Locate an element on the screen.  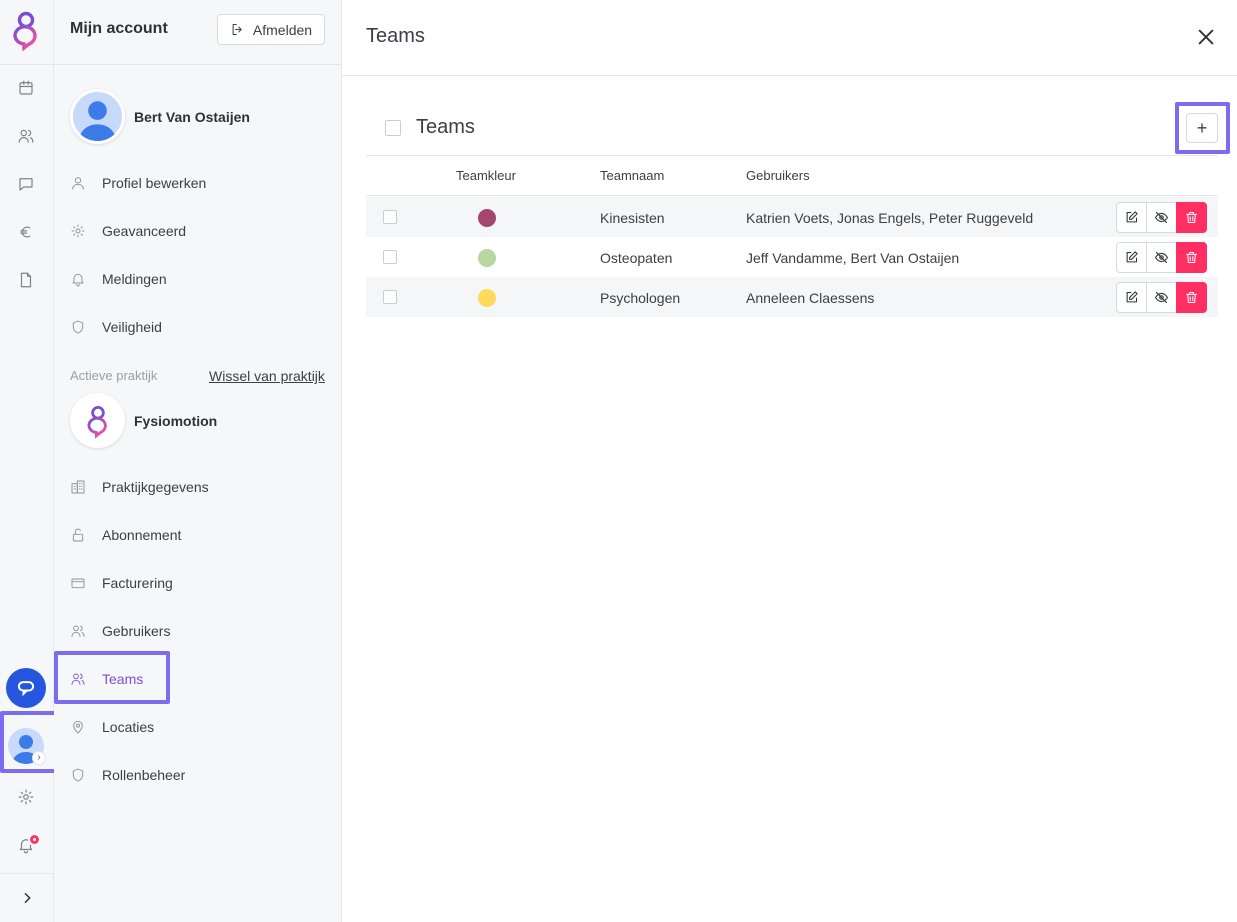
menu-item-veiligheid: Veiligheid is located at coordinates (116, 327).